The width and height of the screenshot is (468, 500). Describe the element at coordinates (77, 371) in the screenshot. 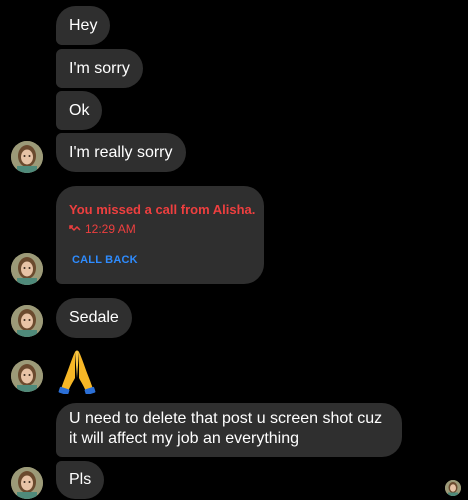

I see `pray-emoji-icon` at that location.